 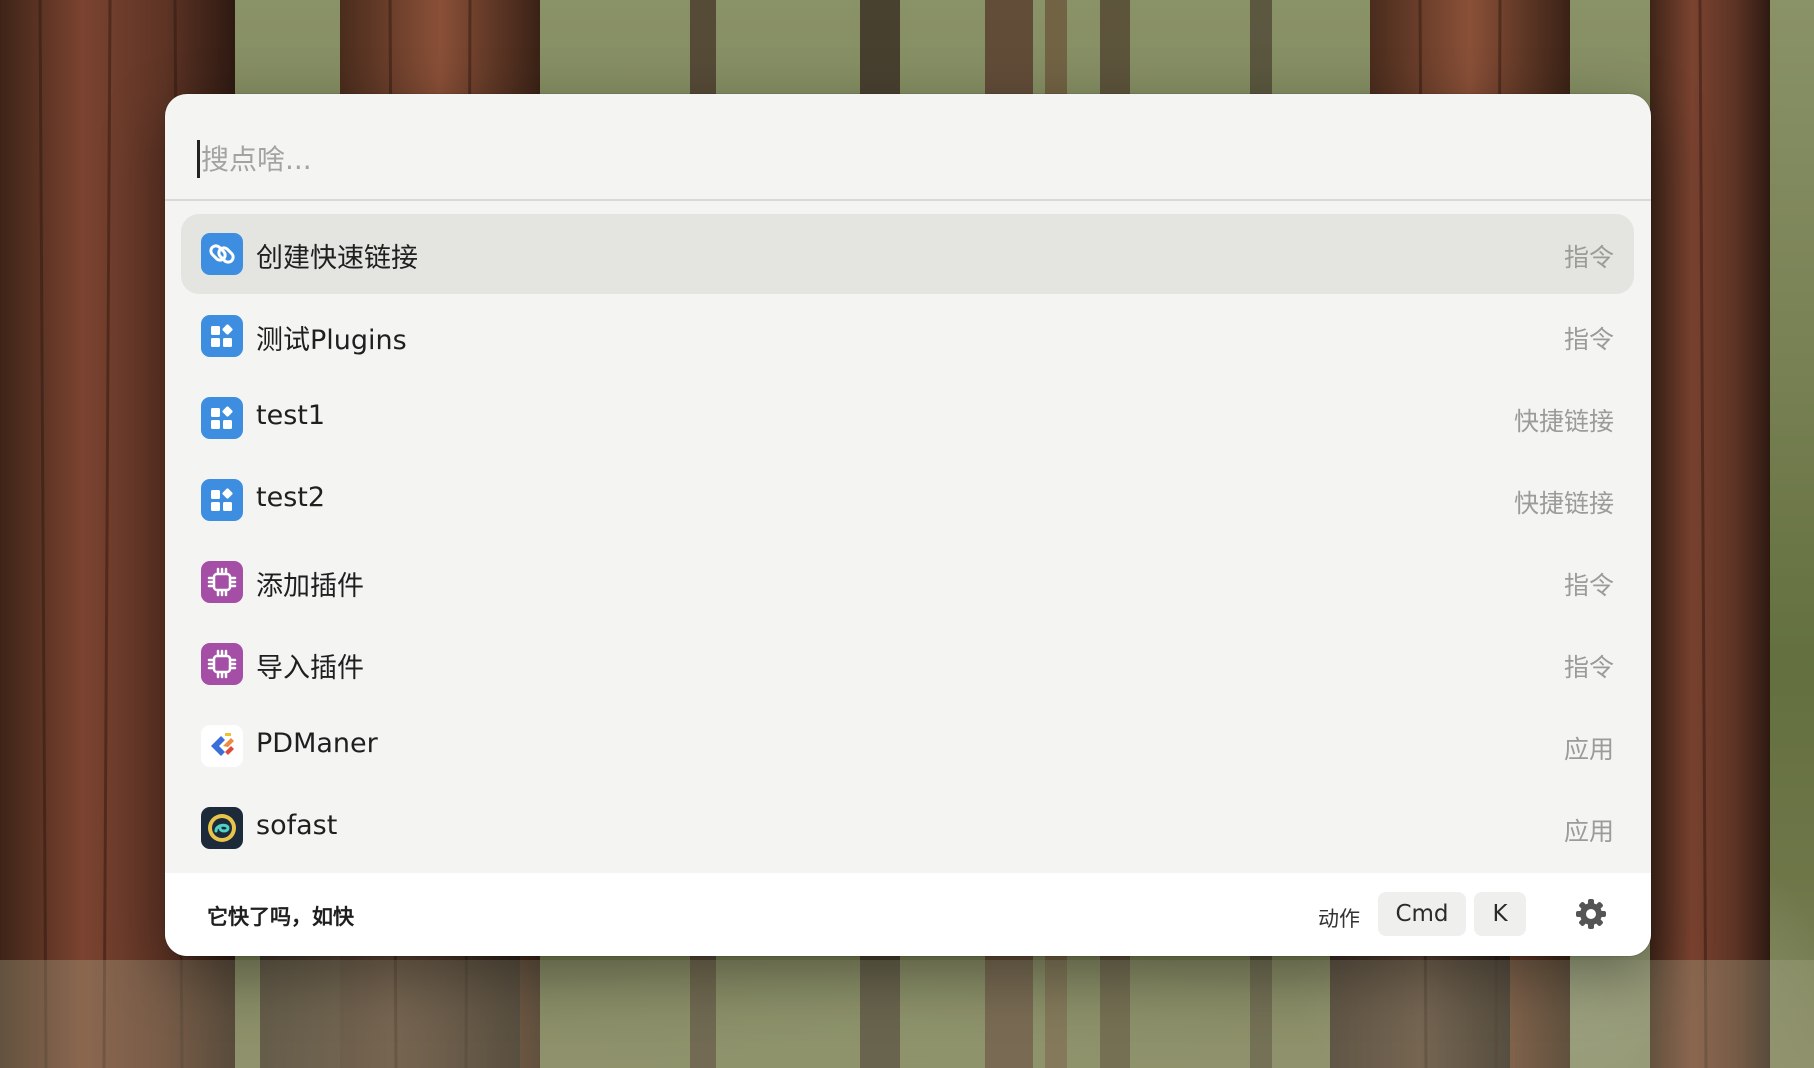 What do you see at coordinates (907, 827) in the screenshot?
I see `result-item-sofast: sofast 应用` at bounding box center [907, 827].